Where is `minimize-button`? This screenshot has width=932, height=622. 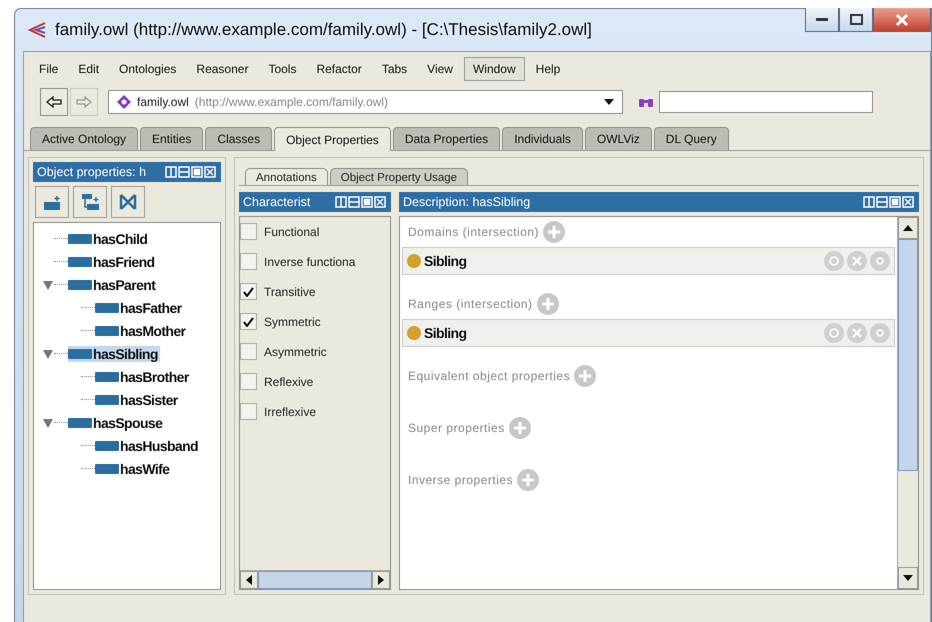 minimize-button is located at coordinates (822, 20).